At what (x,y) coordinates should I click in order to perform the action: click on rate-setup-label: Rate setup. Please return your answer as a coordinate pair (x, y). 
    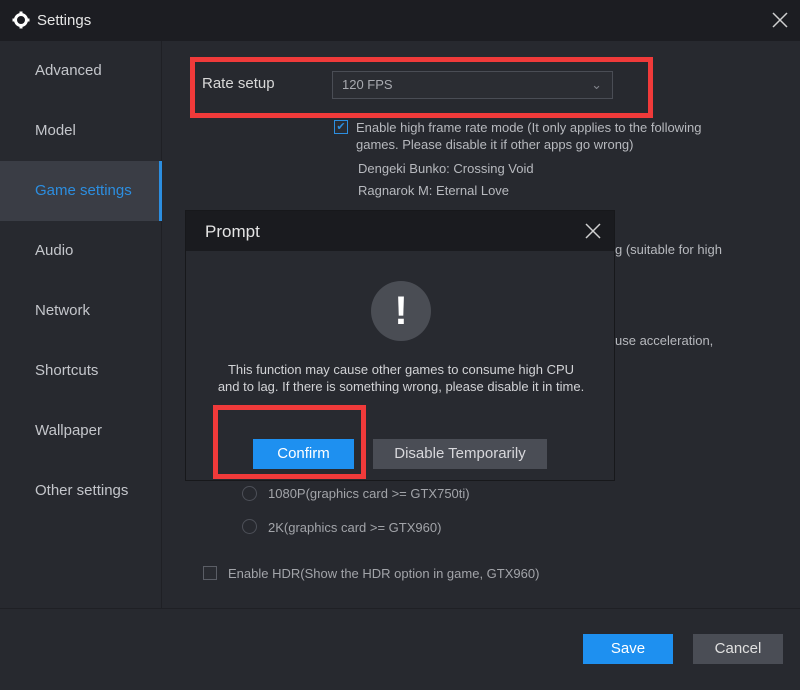
    Looking at the image, I should click on (238, 83).